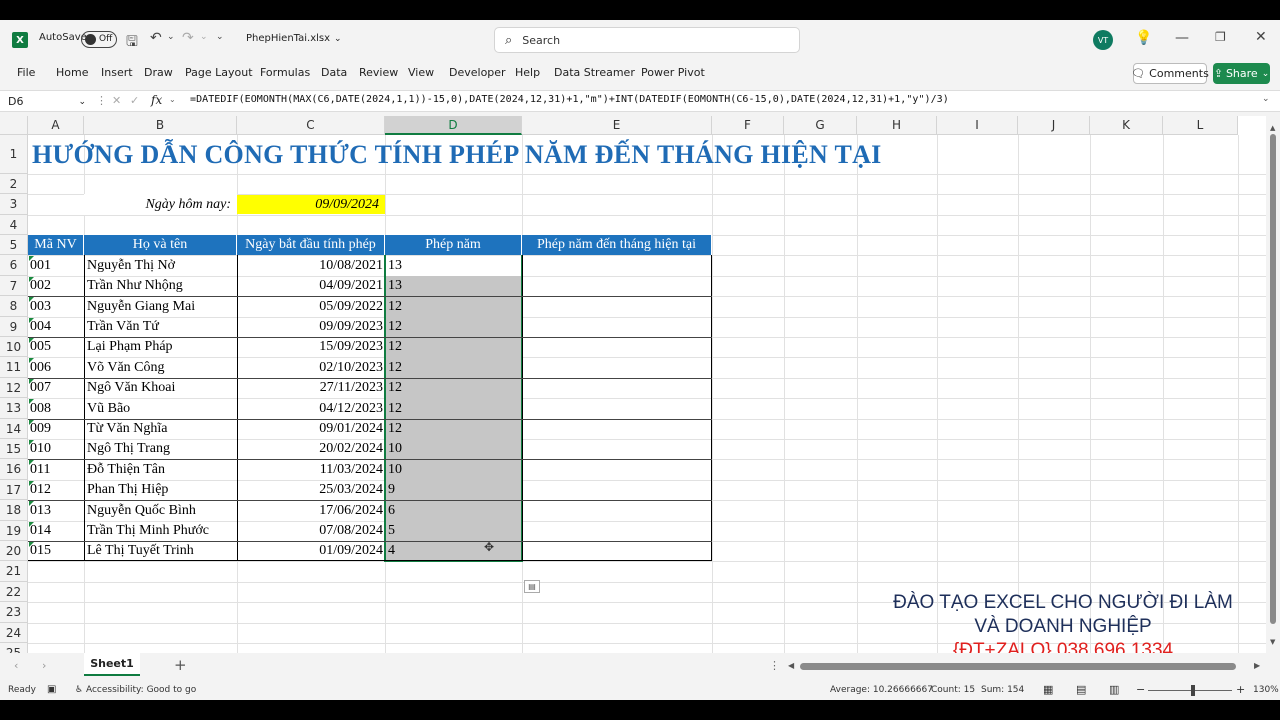 The width and height of the screenshot is (1280, 720). Describe the element at coordinates (160, 367) in the screenshot. I see `employee-name-cell: Võ Văn Công` at that location.